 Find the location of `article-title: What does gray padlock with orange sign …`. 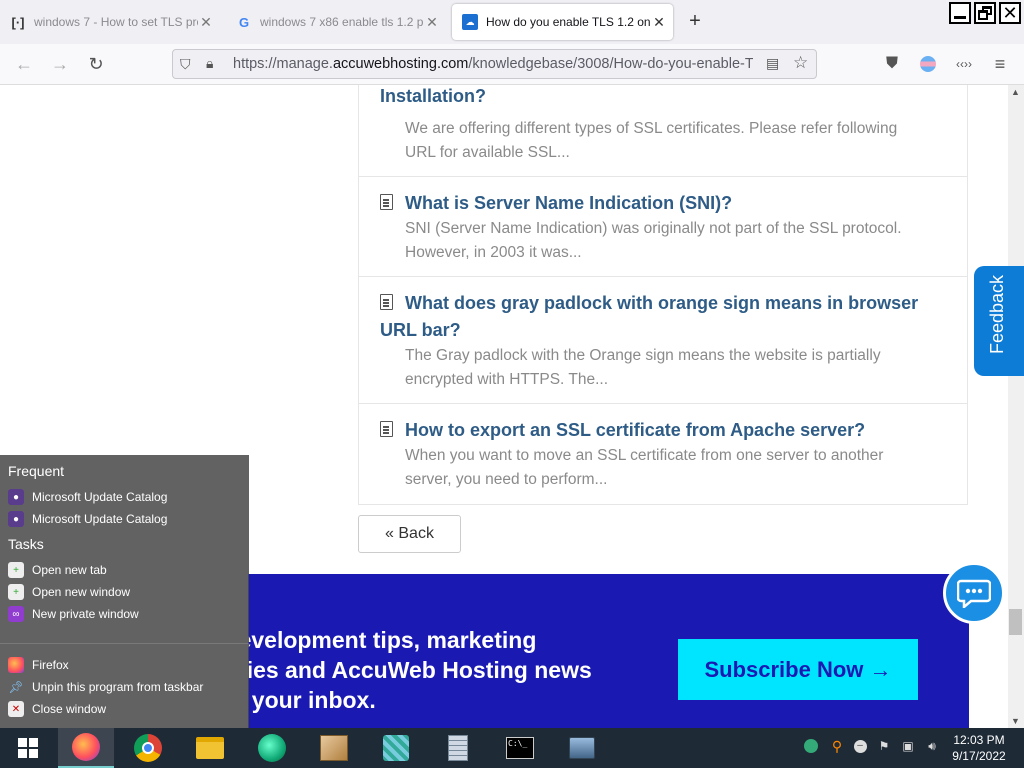

article-title: What does gray padlock with orange sign … is located at coordinates (649, 316).